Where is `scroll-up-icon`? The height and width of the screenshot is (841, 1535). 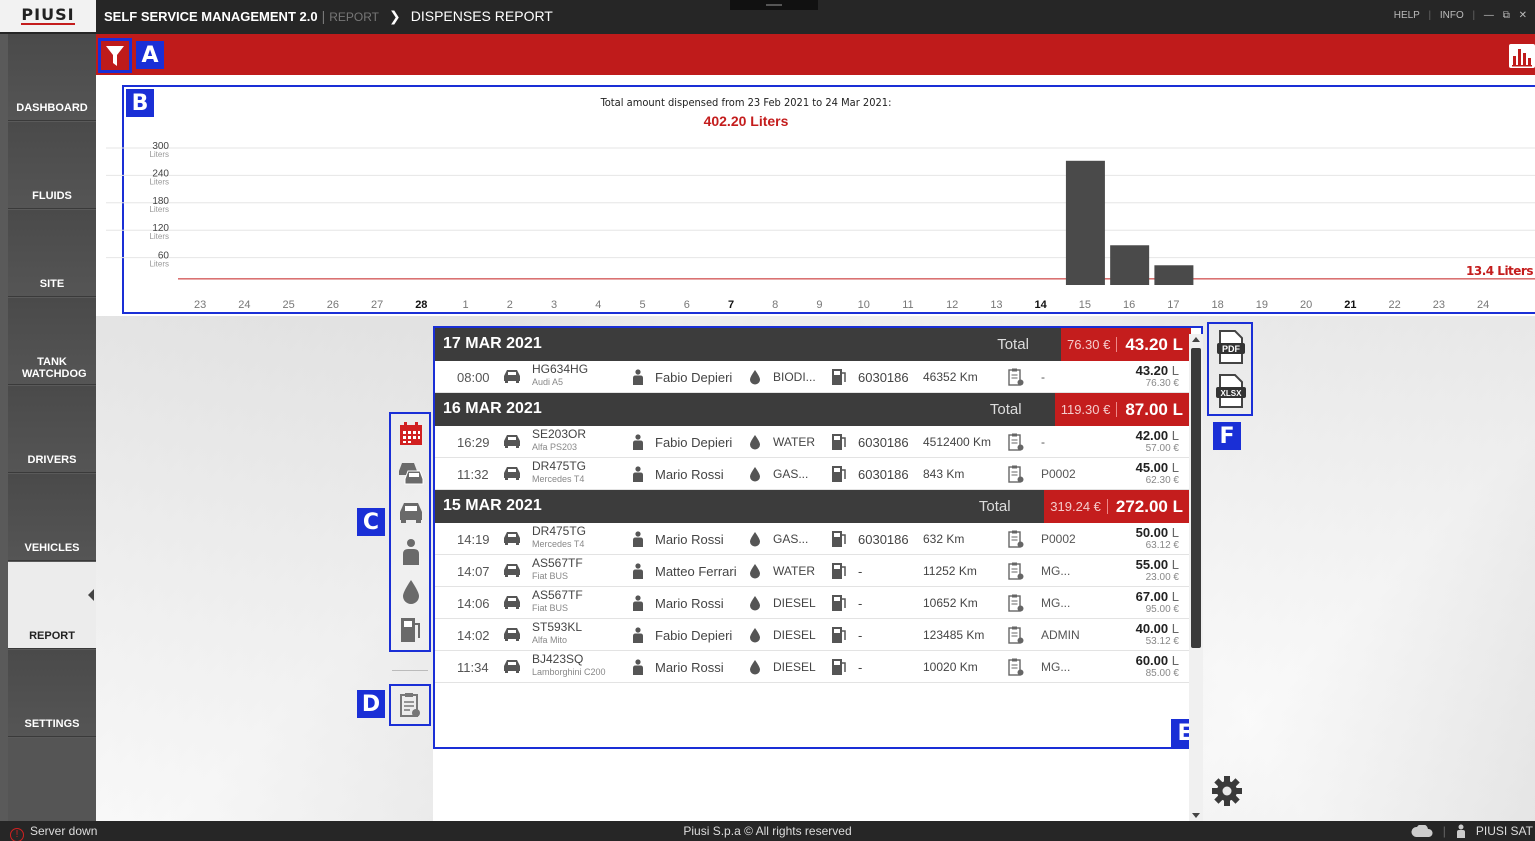 scroll-up-icon is located at coordinates (1196, 339).